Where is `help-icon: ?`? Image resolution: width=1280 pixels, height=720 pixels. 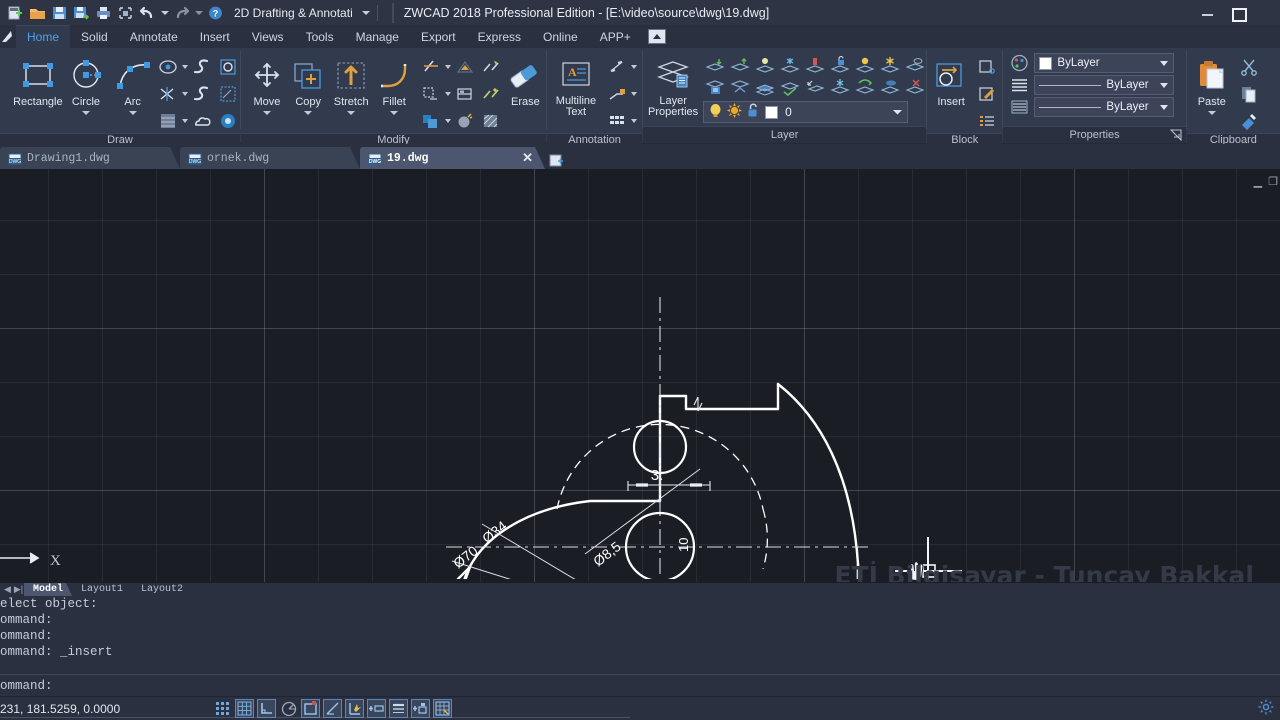
help-icon: ? is located at coordinates (215, 12).